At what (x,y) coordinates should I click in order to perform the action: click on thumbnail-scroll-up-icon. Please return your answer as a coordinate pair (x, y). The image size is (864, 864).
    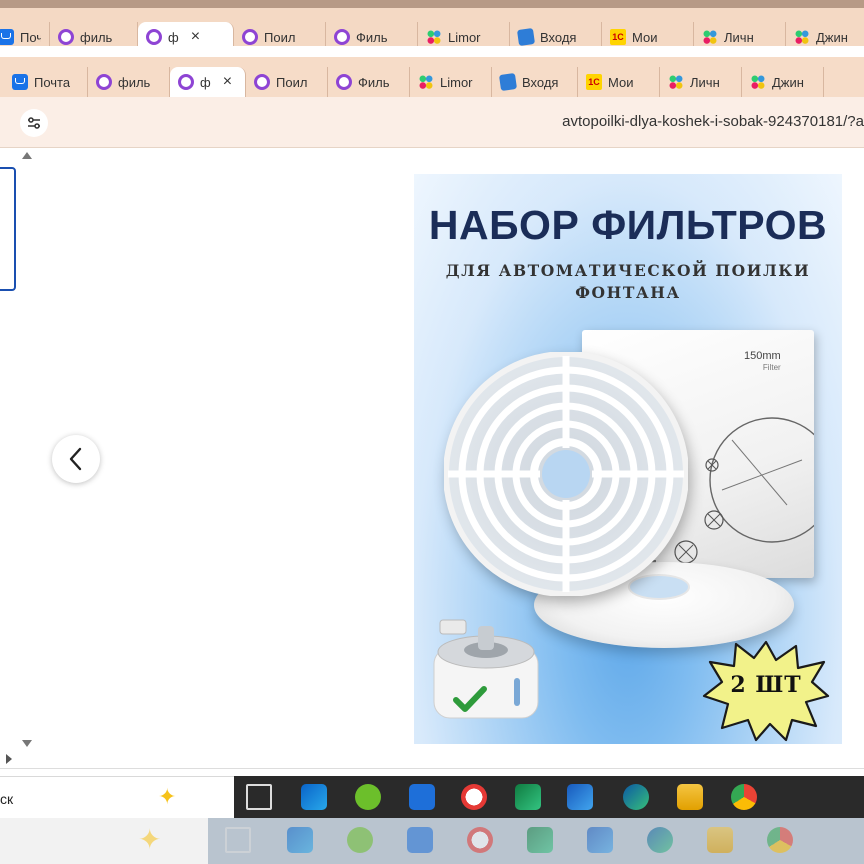
    Looking at the image, I should click on (27, 155).